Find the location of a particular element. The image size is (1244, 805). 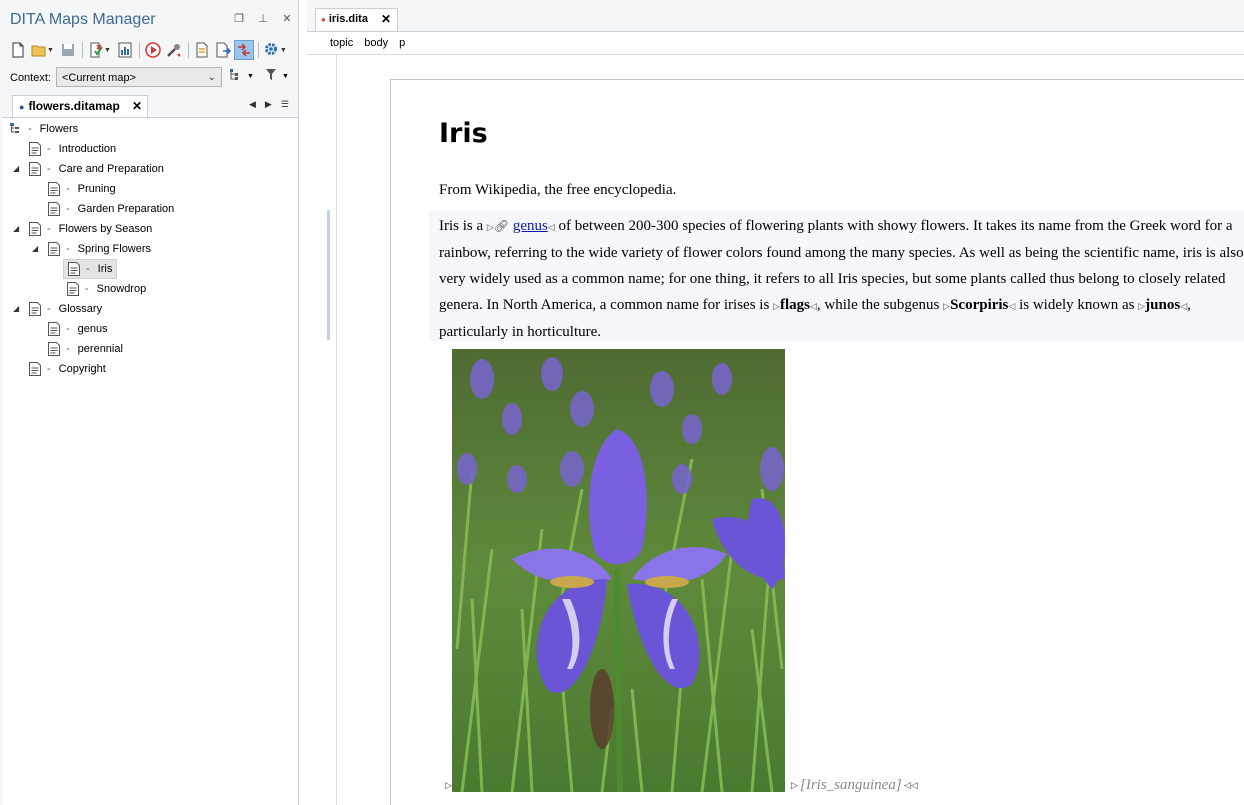

tree-item: ◢ - Care and Preparation is located at coordinates (88, 169).